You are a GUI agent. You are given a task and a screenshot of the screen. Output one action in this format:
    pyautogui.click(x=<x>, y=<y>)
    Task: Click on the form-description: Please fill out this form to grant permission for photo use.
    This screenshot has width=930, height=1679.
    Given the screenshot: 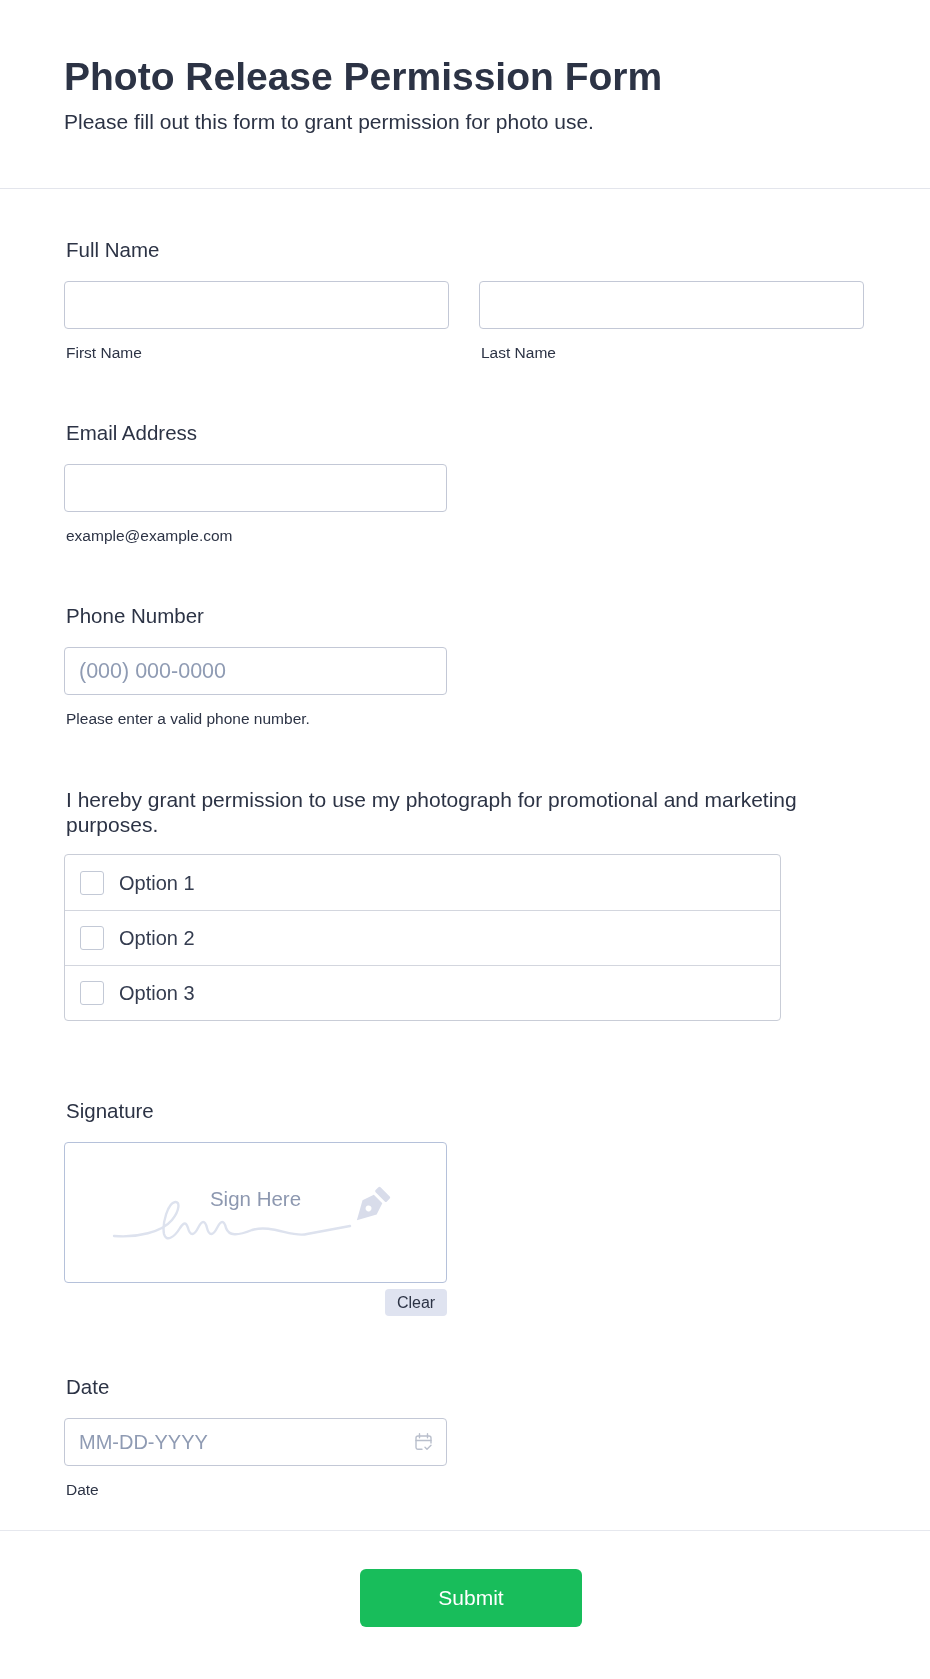 What is the action you would take?
    pyautogui.click(x=329, y=122)
    